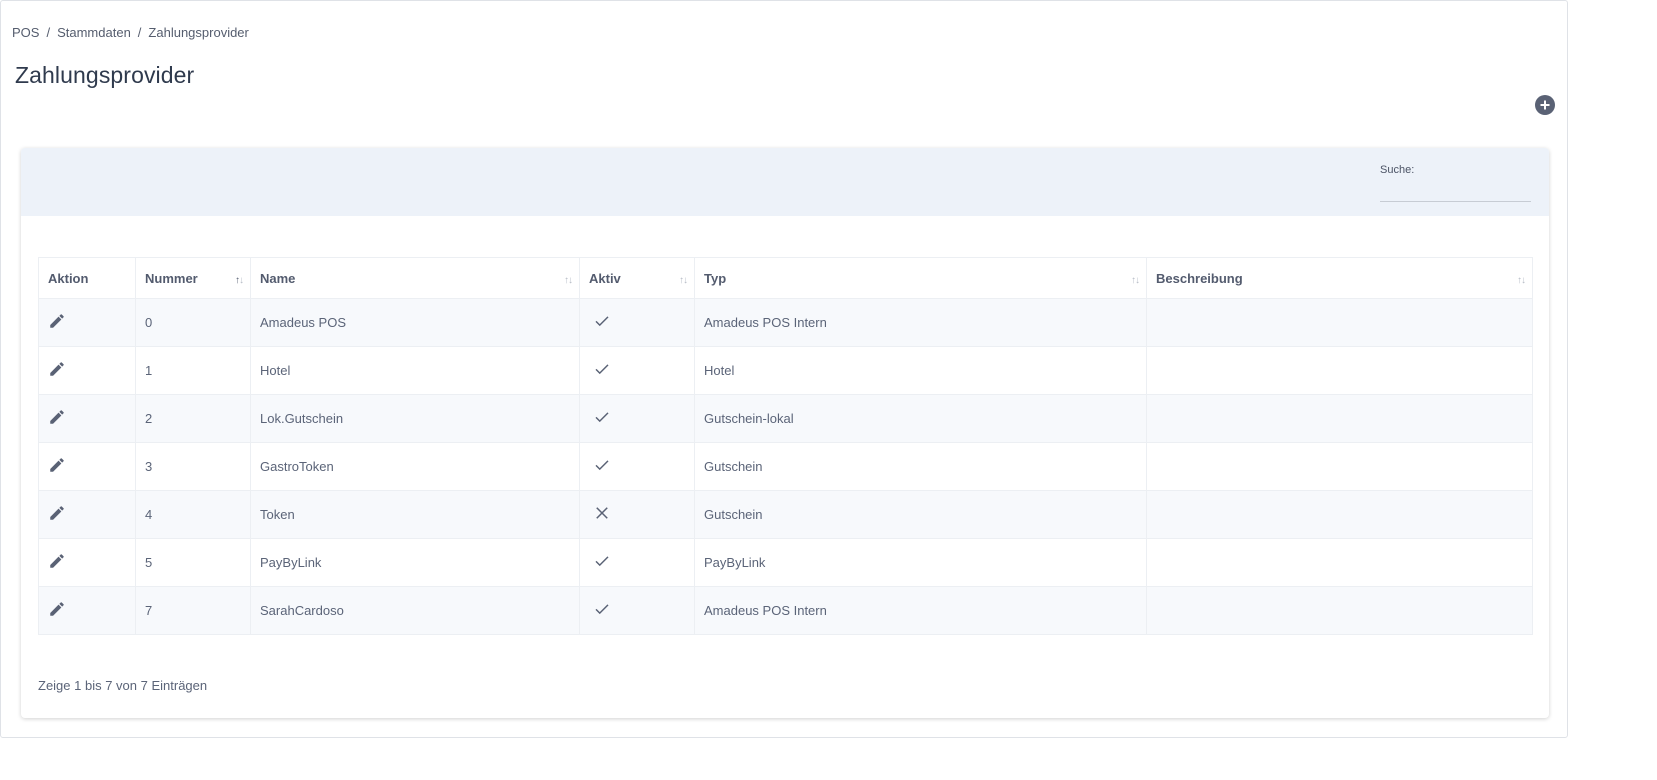  Describe the element at coordinates (239, 280) in the screenshot. I see `sort-asc-active-icon: ↑↓` at that location.